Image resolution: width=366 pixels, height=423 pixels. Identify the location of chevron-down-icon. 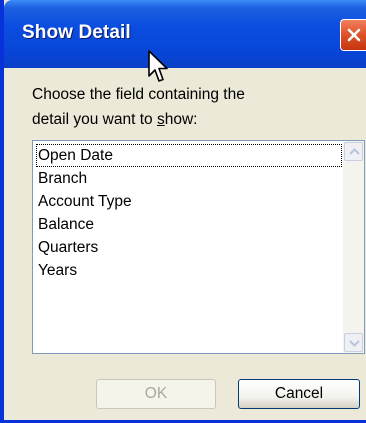
(354, 343).